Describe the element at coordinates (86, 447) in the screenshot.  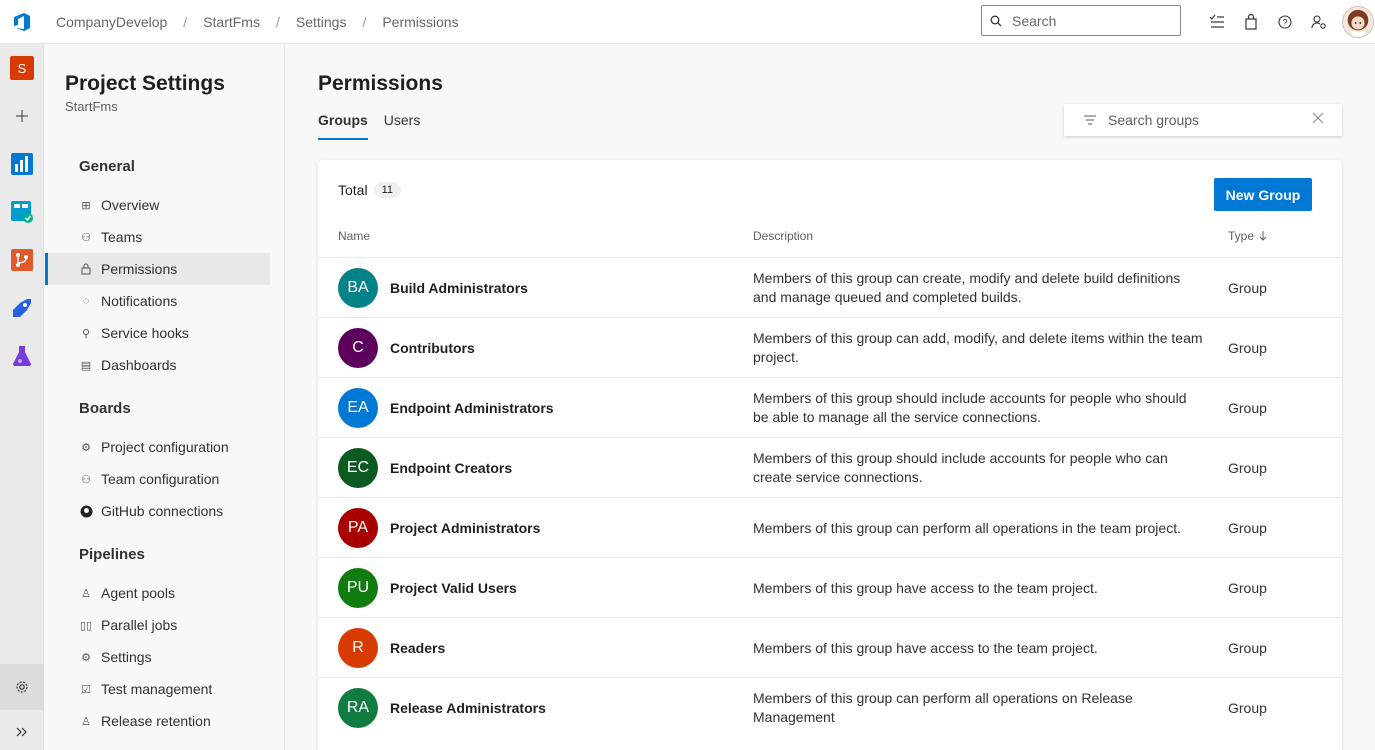
I see `project-configuration-icon: ⚙` at that location.